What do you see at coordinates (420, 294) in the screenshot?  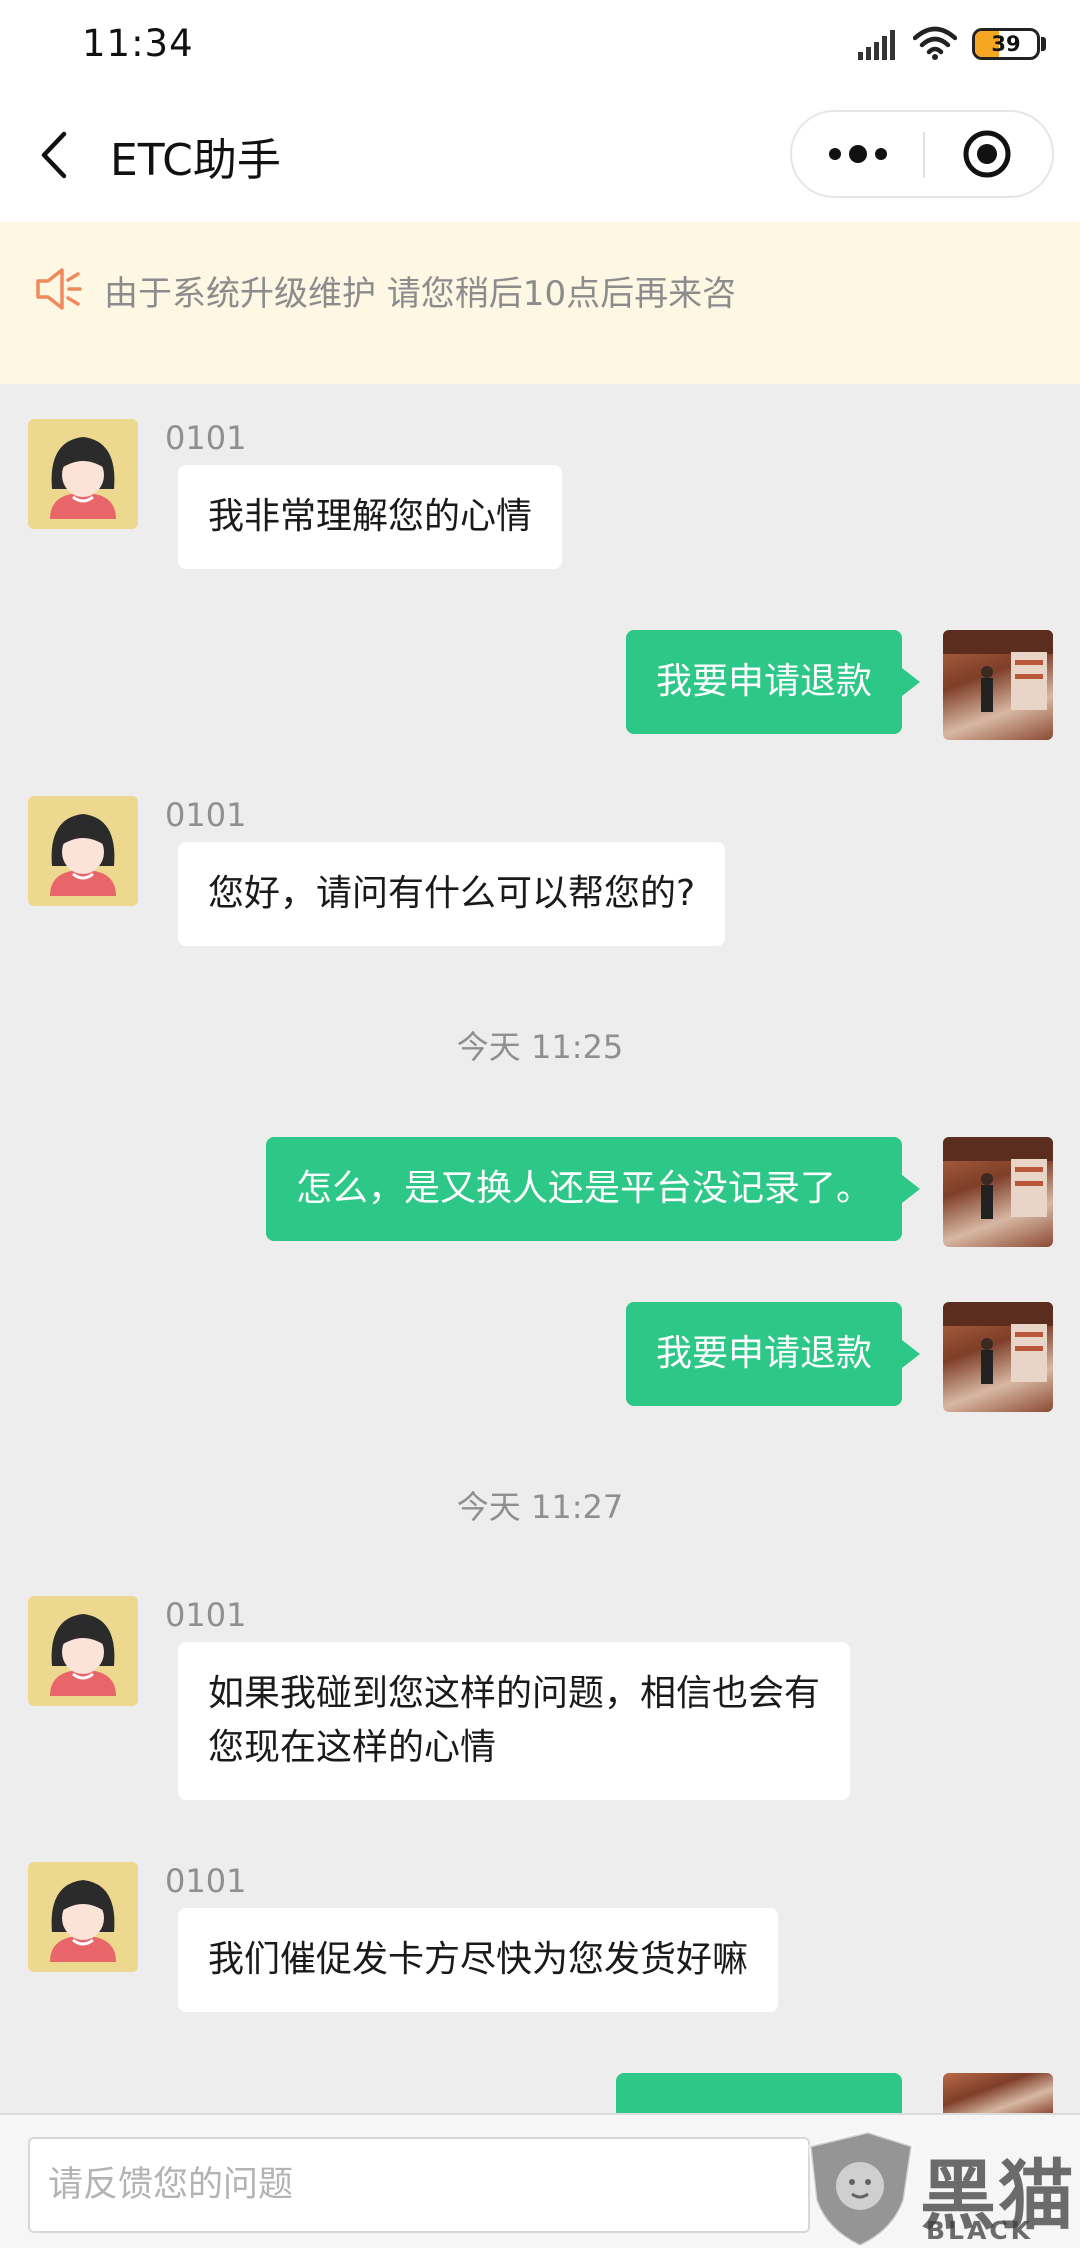 I see `notice-text: 由于系统升级维护 请您稍后10点后再来咨` at bounding box center [420, 294].